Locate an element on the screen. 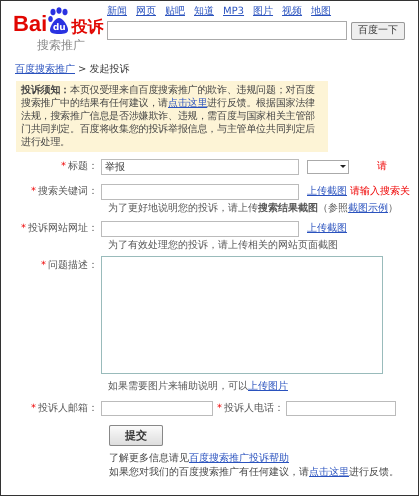  feedback-link: 点击这里 is located at coordinates (188, 103).